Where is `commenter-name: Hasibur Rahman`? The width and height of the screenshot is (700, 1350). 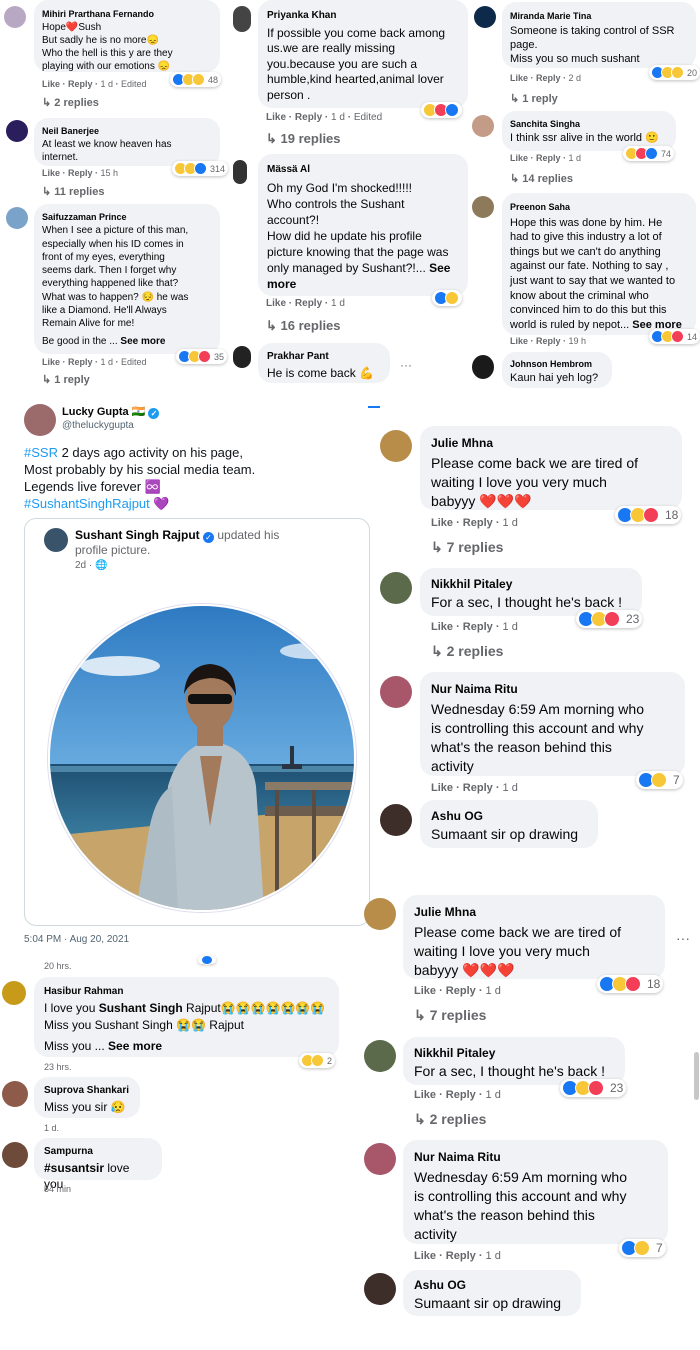 commenter-name: Hasibur Rahman is located at coordinates (186, 991).